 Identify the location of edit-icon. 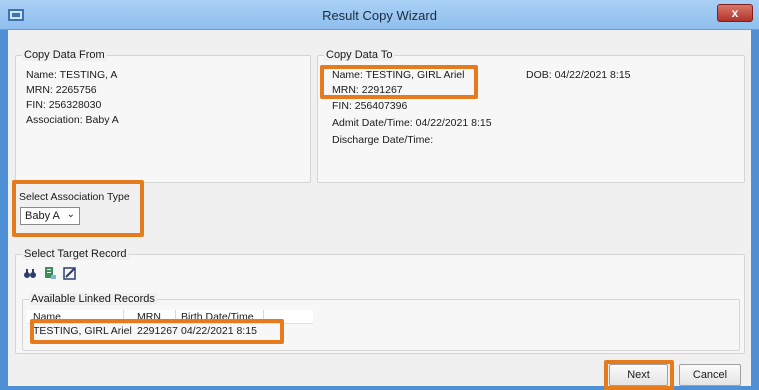
(70, 273).